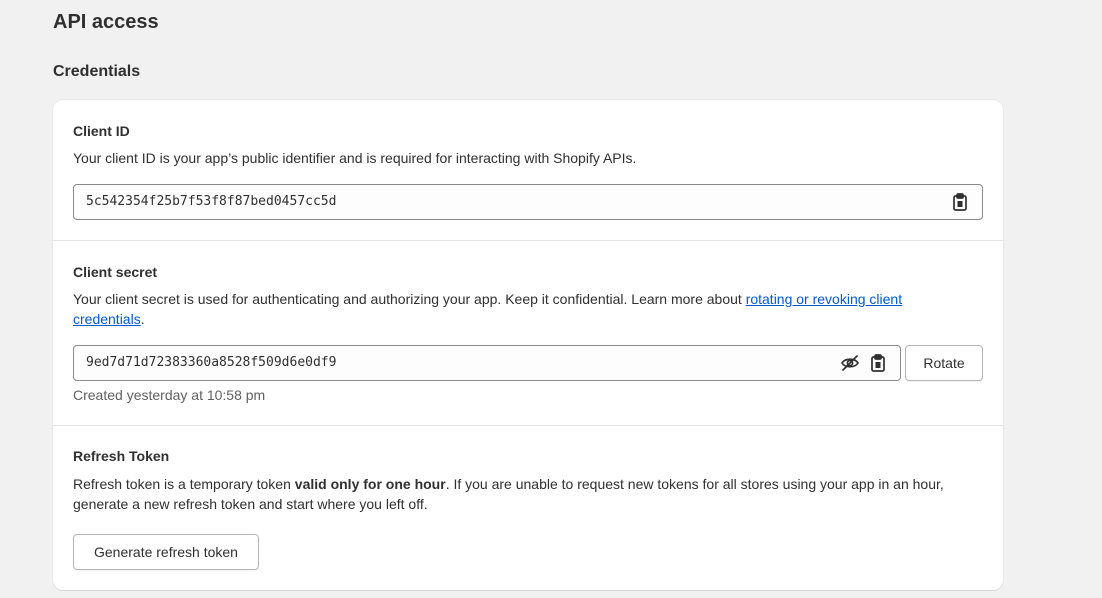  I want to click on client-id-field: 5c542354f25b7f53f8f87bed0457cc5d, so click(528, 202).